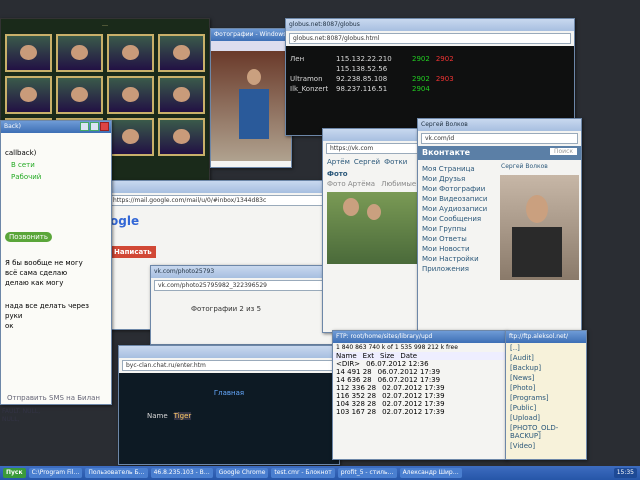  What do you see at coordinates (368, 356) in the screenshot?
I see `column-header: Ext` at bounding box center [368, 356].